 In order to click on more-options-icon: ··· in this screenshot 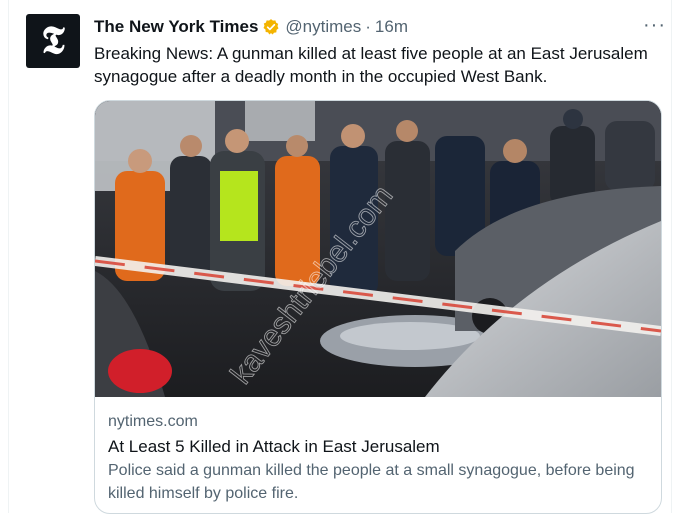, I will do `click(654, 25)`.